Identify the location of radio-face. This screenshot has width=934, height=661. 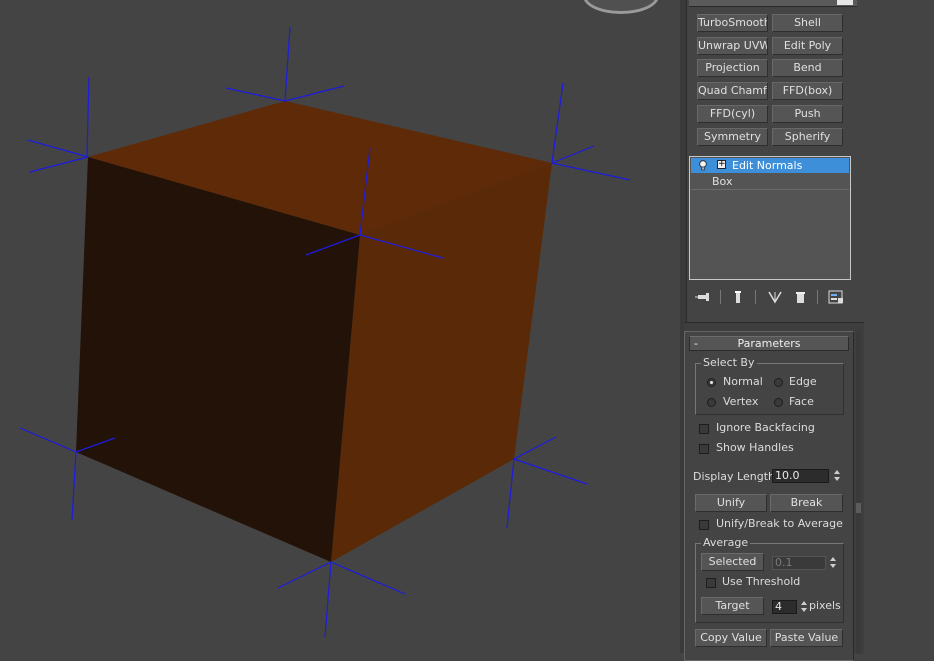
(778, 402).